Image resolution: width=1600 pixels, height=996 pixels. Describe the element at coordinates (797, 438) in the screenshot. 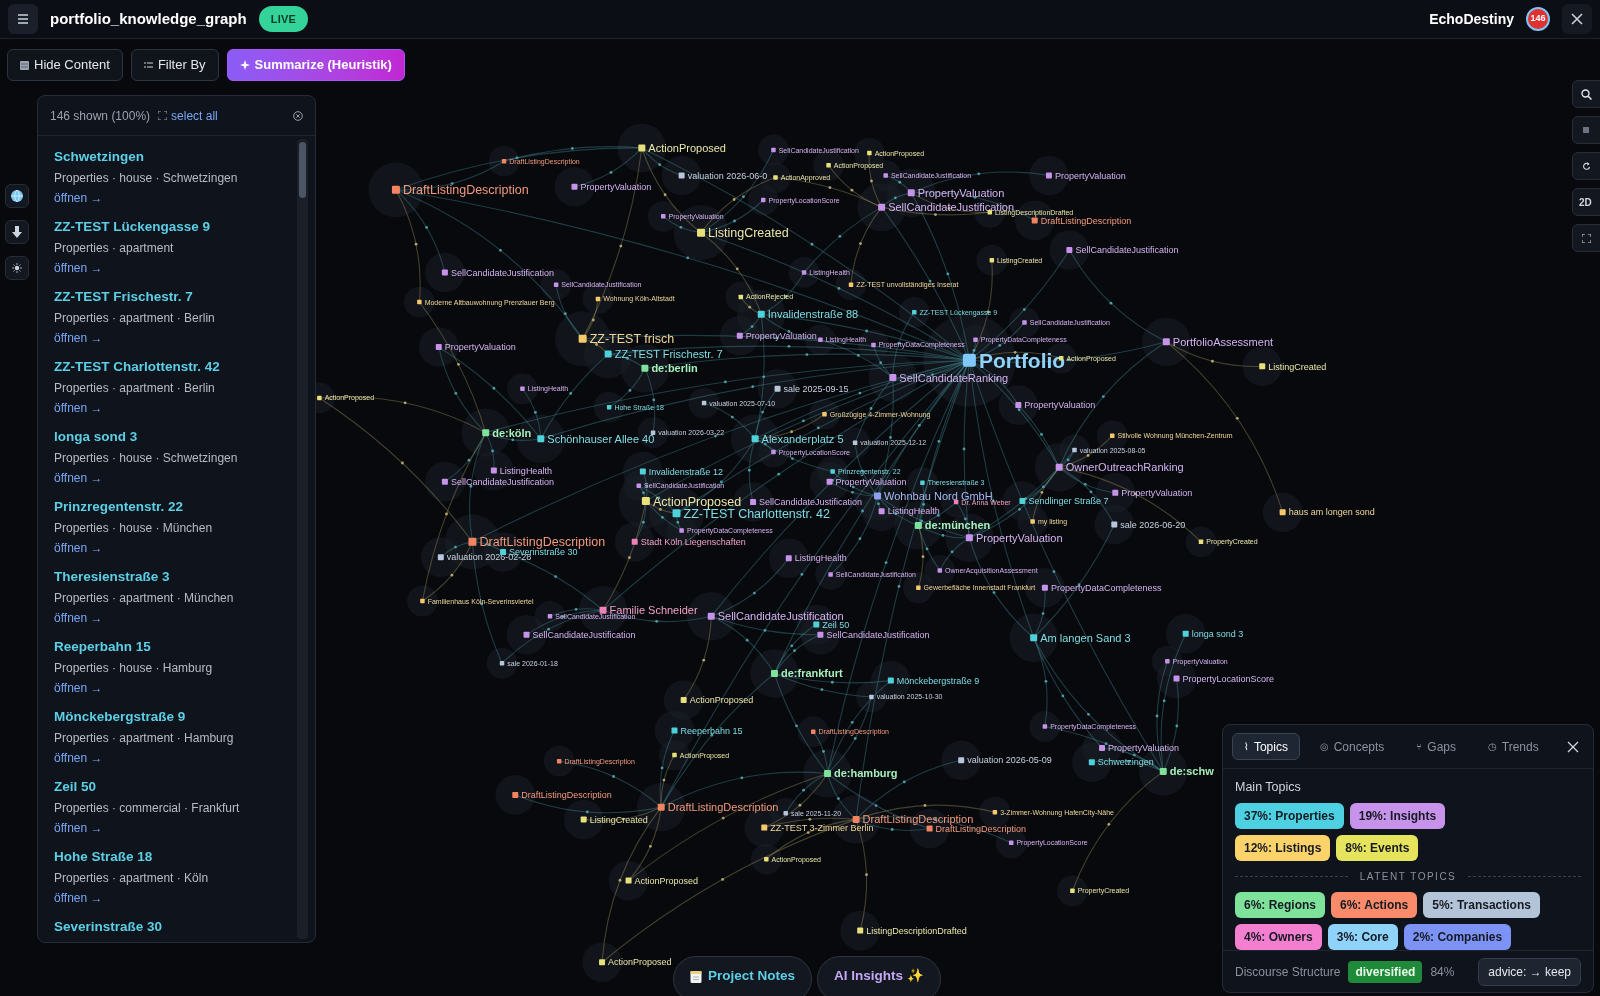

I see `graph-node: Alexanderplatz 5` at that location.